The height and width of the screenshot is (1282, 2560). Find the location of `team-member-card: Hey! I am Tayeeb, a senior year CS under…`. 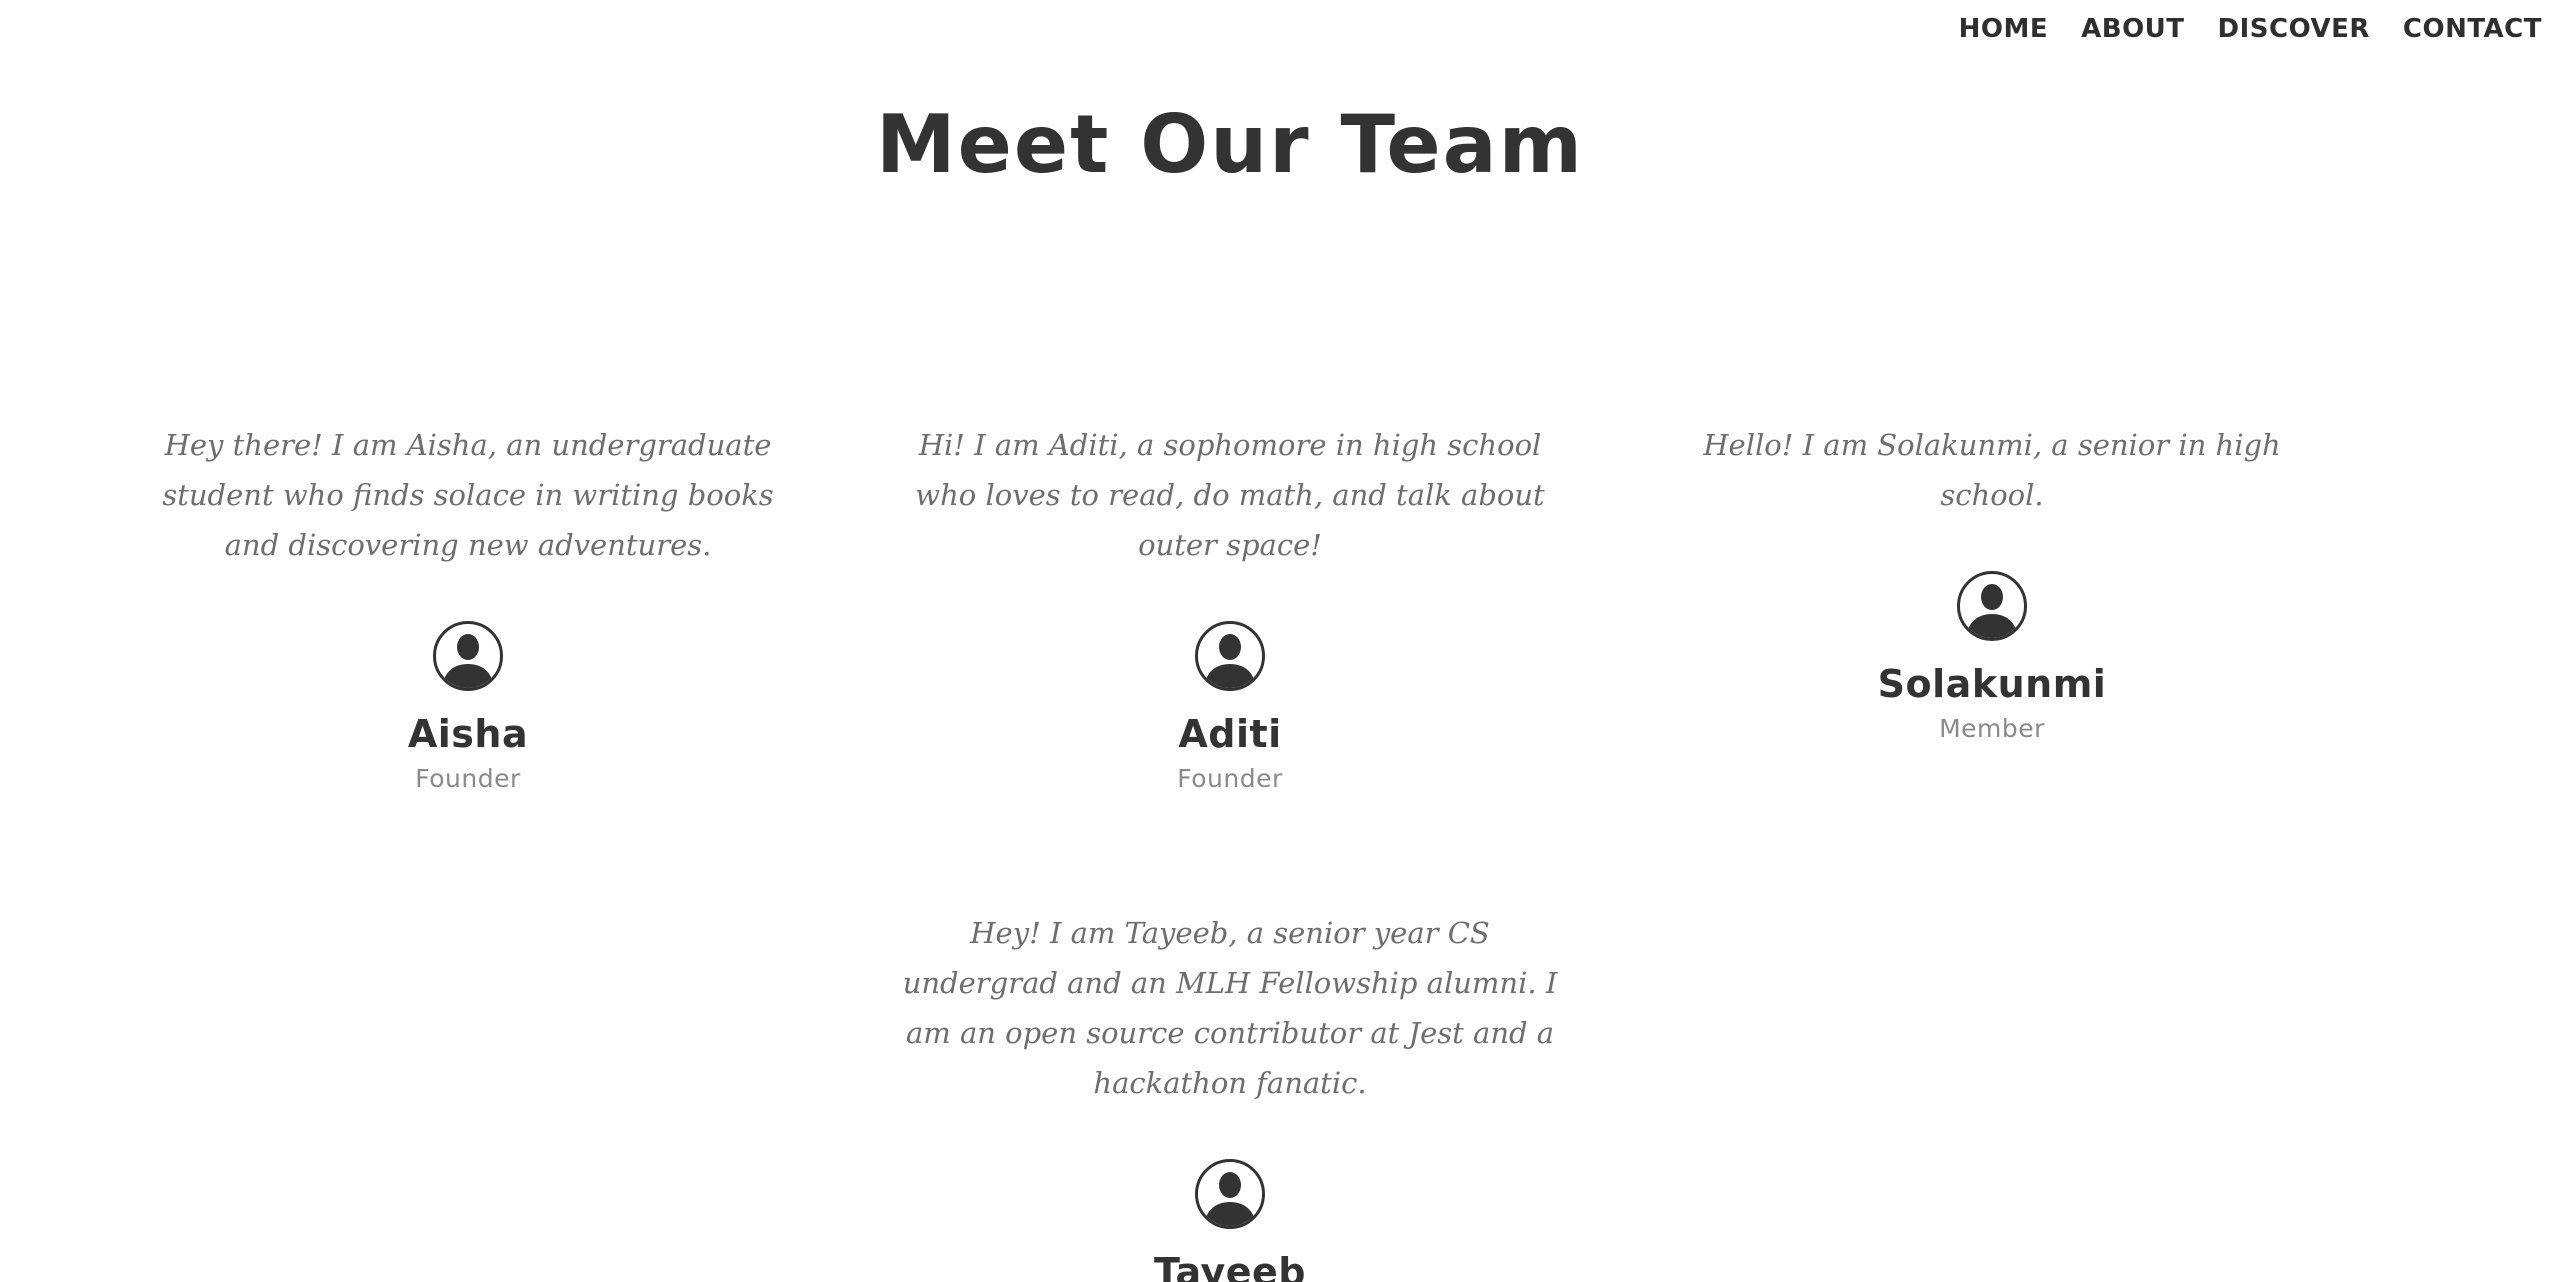

team-member-card: Hey! I am Tayeeb, a senior year CS under… is located at coordinates (1230, 1095).